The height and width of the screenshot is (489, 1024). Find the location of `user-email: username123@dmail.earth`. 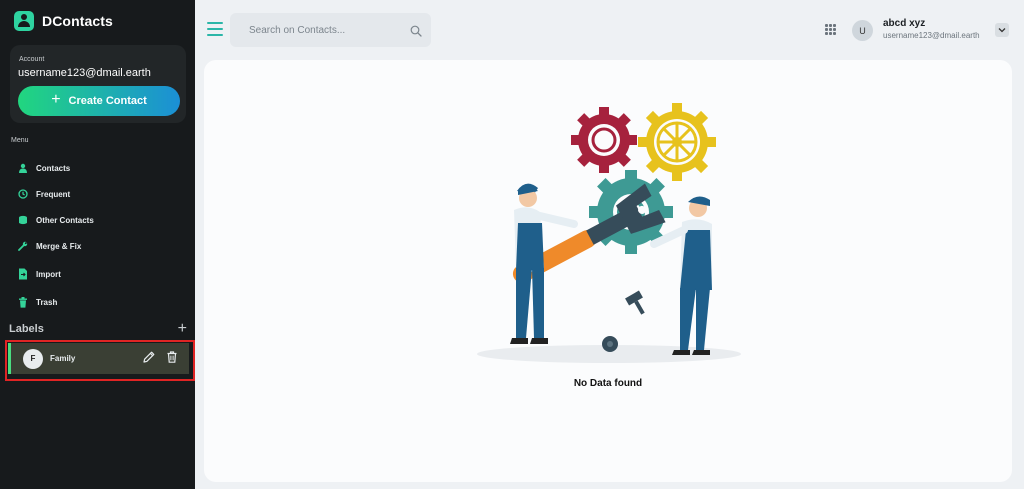

user-email: username123@dmail.earth is located at coordinates (931, 35).